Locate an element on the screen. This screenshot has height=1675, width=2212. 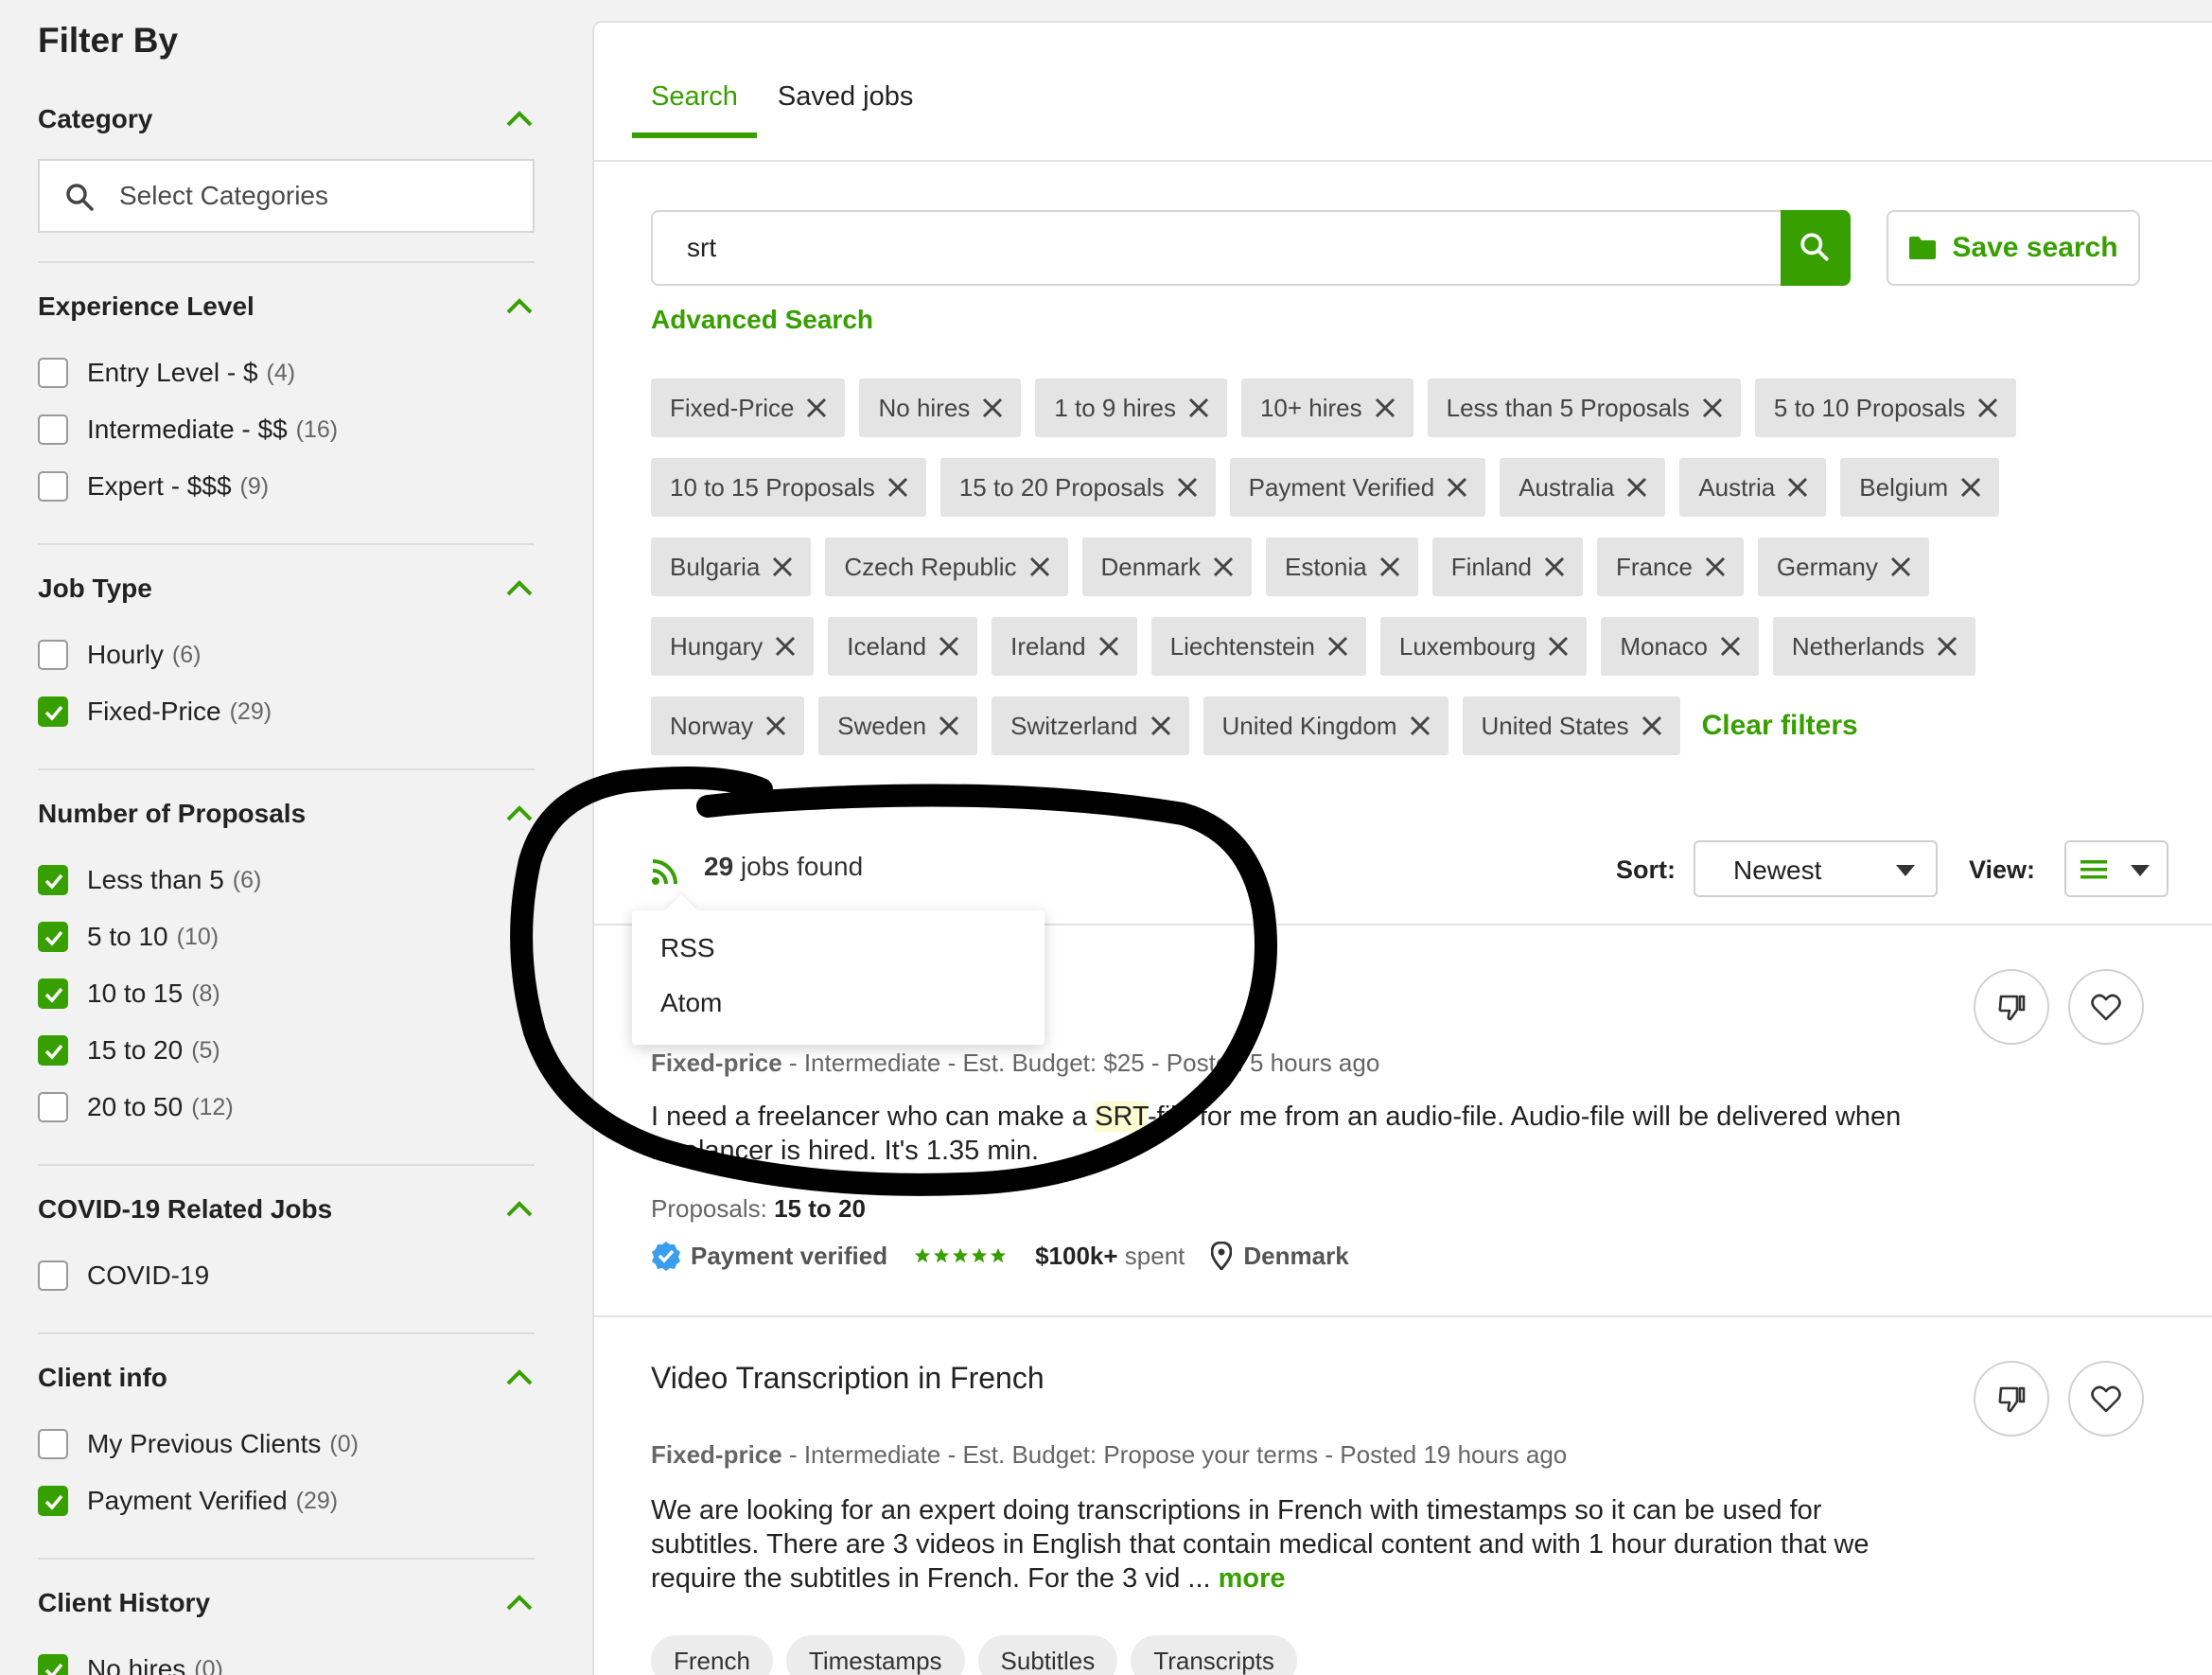
filter-chip: Iceland is located at coordinates (903, 646).